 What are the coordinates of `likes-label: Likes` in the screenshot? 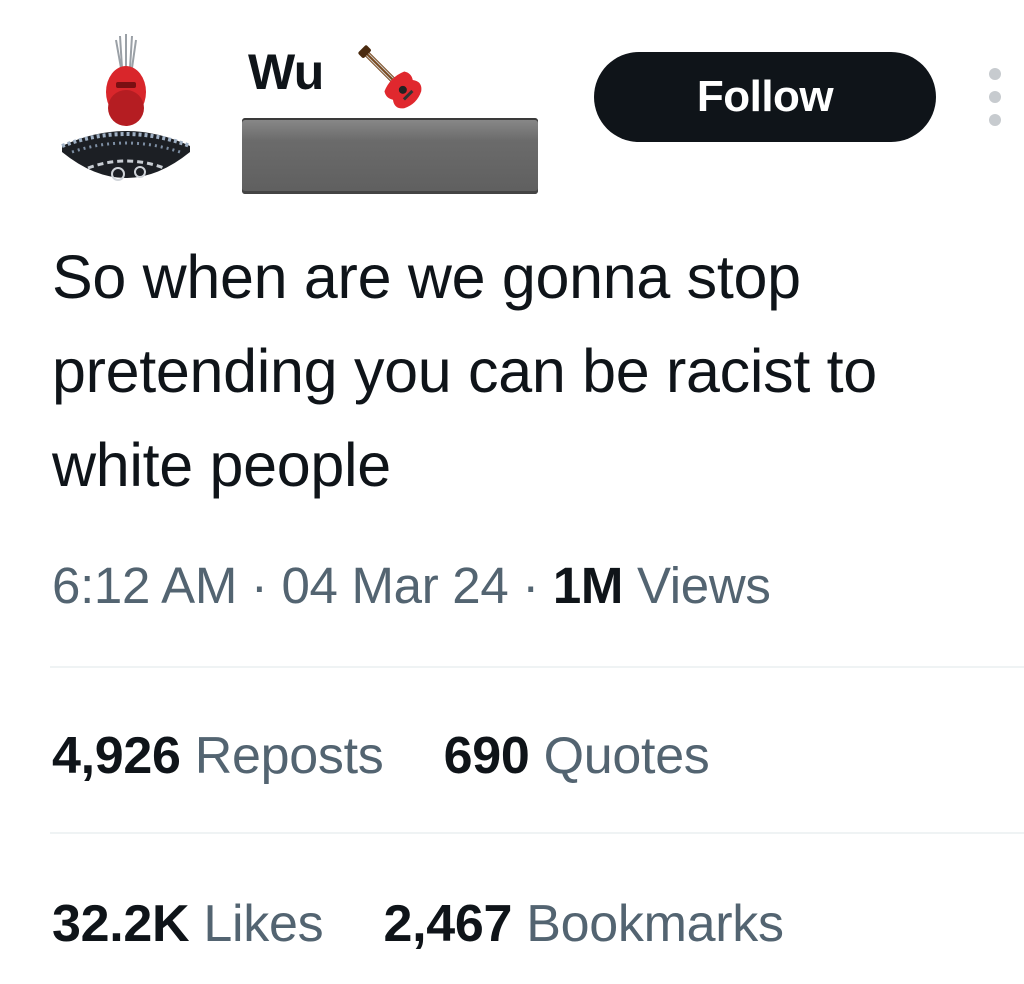 It's located at (263, 924).